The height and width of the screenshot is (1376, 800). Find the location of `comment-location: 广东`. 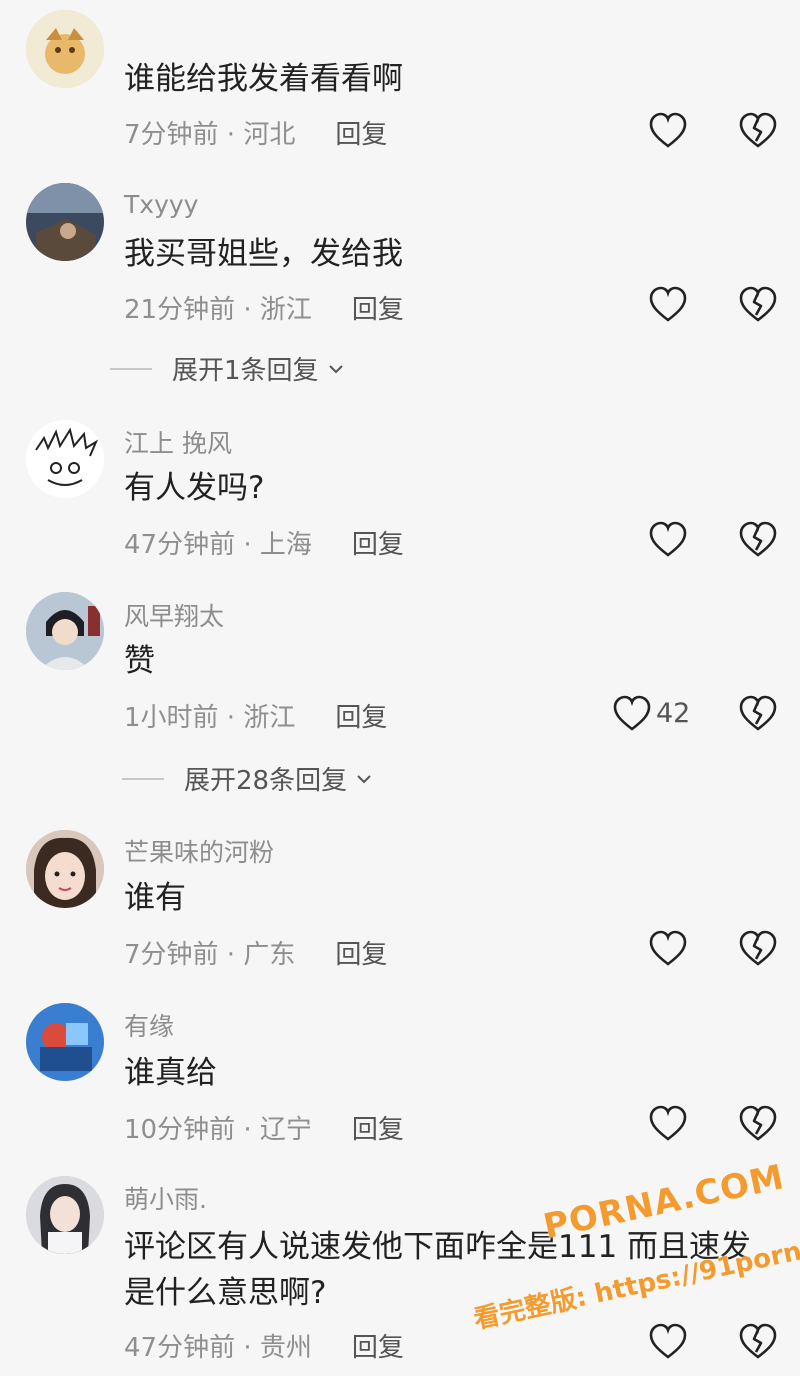

comment-location: 广东 is located at coordinates (269, 955).